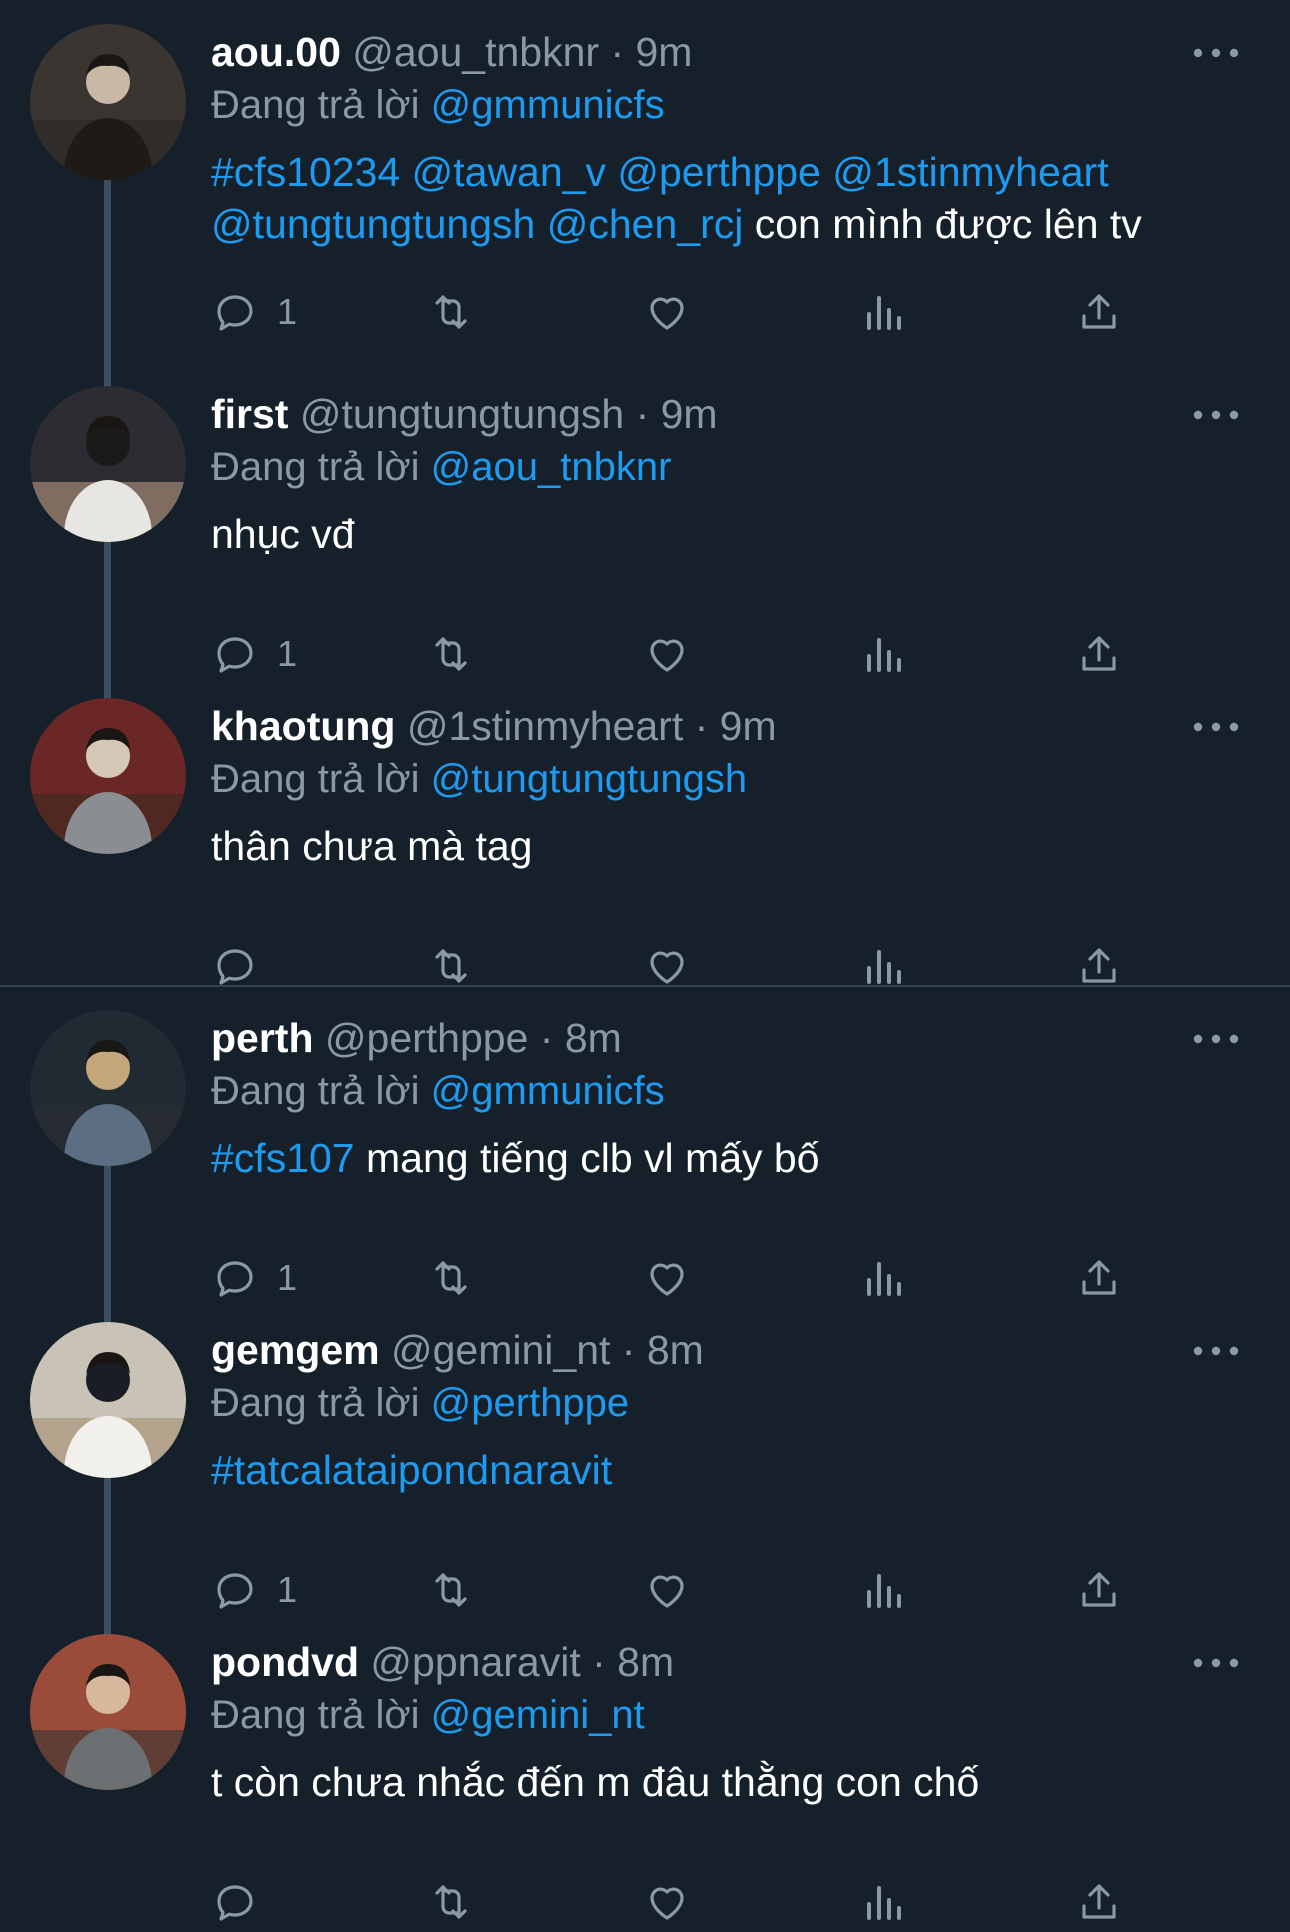 This screenshot has height=1932, width=1290. I want to click on replying-to-mention: @gemini_nt, so click(538, 1715).